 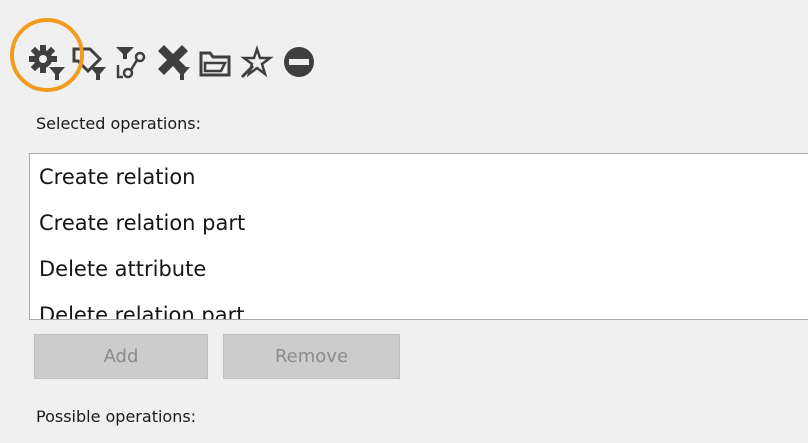 I want to click on delete-filter-icon, so click(x=173, y=62).